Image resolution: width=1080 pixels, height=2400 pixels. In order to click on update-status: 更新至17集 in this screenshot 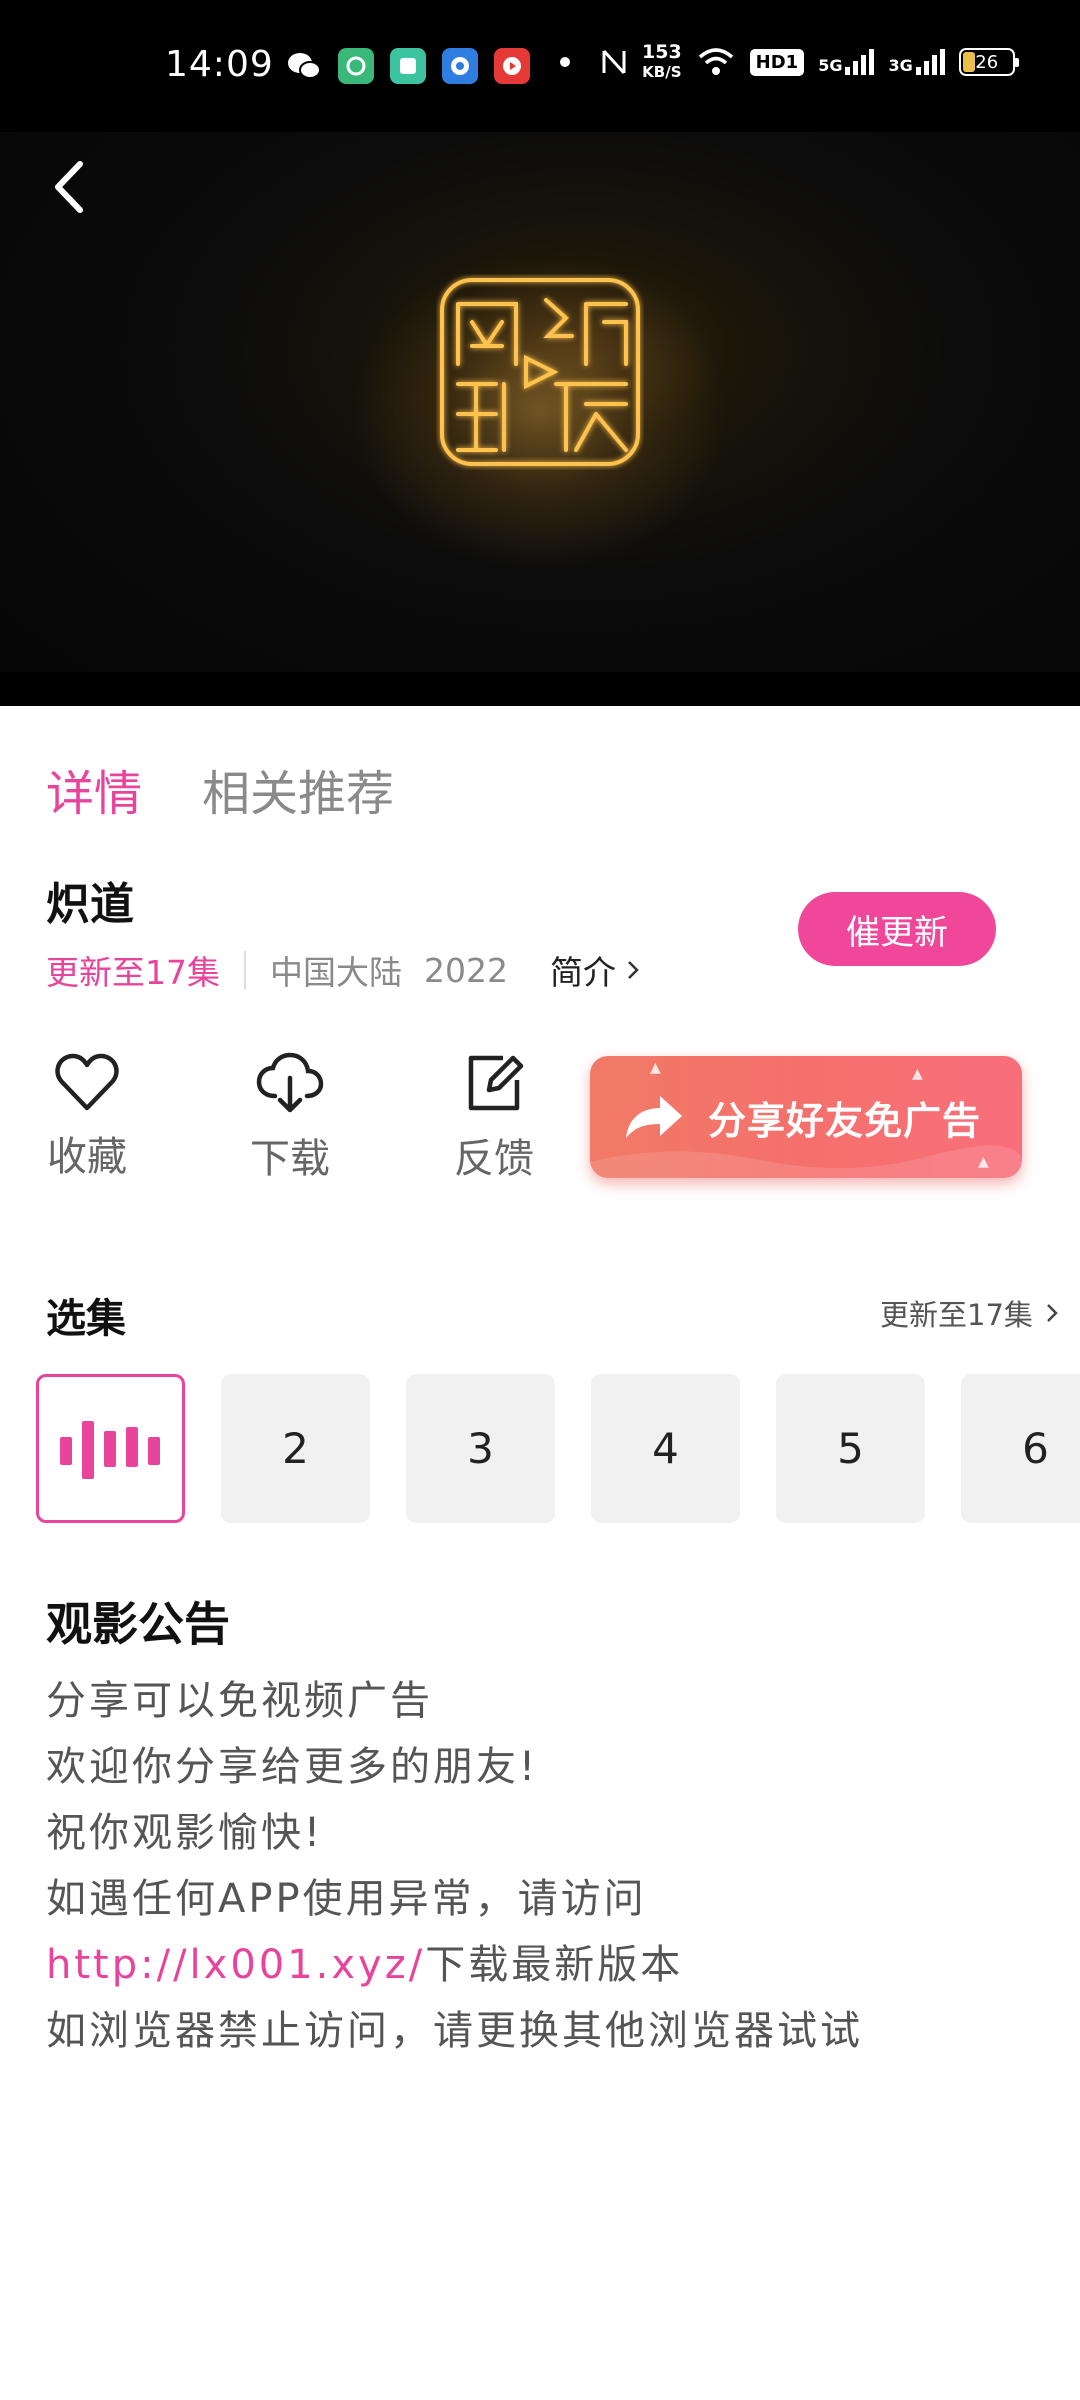, I will do `click(133, 972)`.